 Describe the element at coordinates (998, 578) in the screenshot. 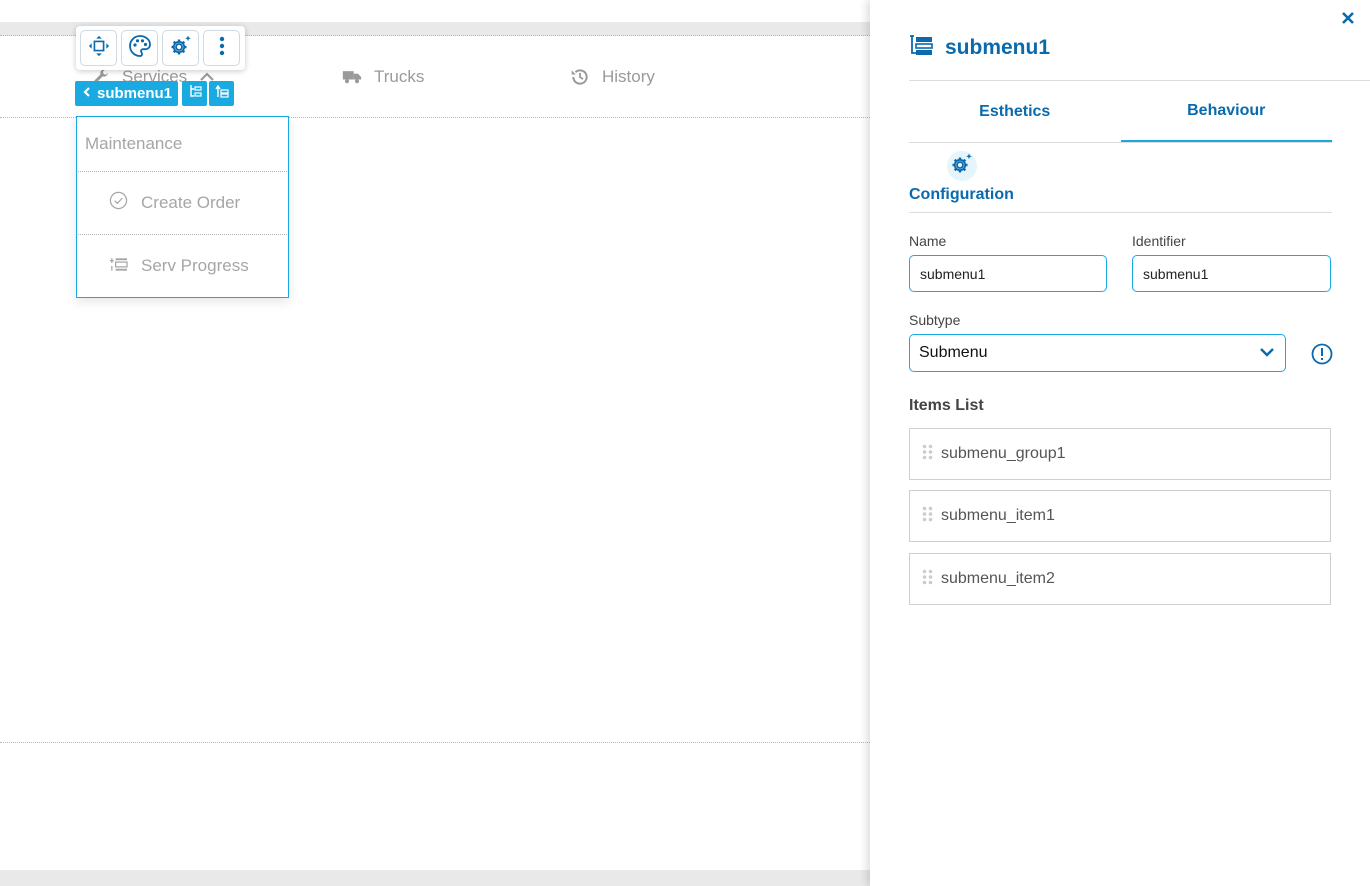

I see `list-item-label: submenu_item2` at that location.